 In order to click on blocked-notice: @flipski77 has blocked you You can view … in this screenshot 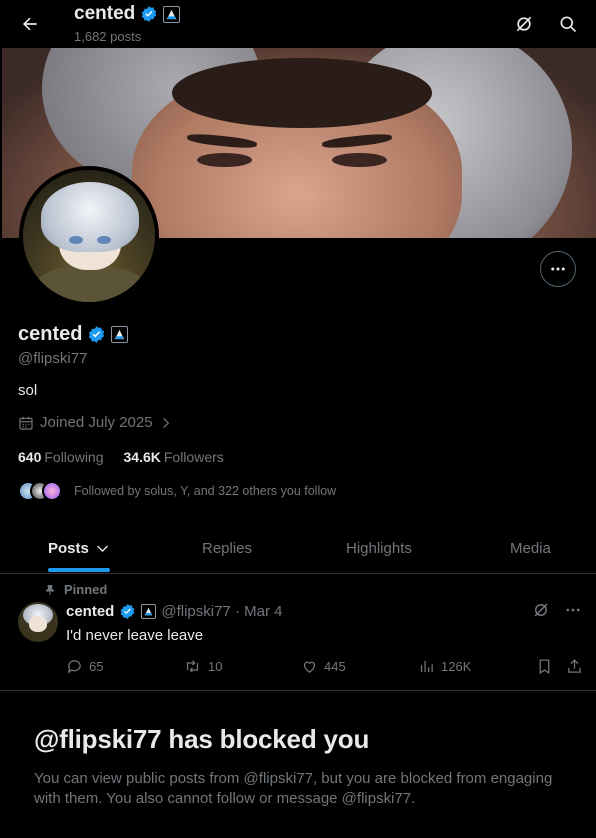, I will do `click(304, 766)`.